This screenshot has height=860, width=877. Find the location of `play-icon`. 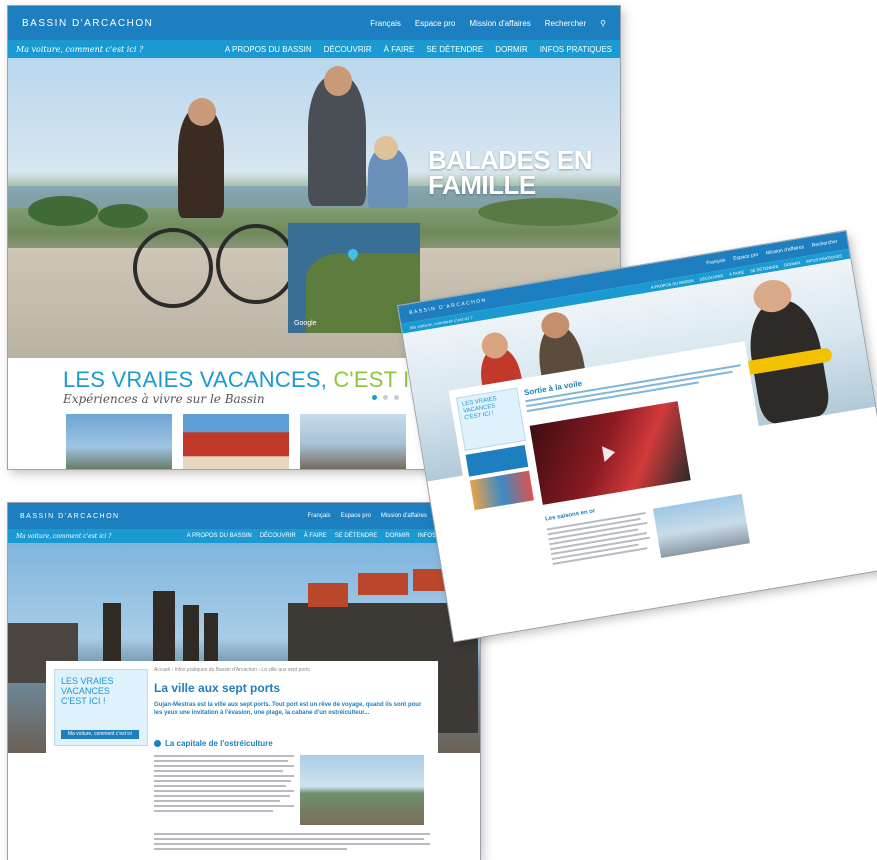

play-icon is located at coordinates (609, 453).